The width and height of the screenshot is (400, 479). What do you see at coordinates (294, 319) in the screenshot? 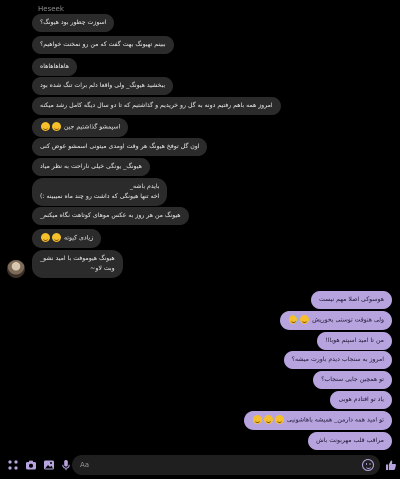
I see `tears-emoji-icon` at bounding box center [294, 319].